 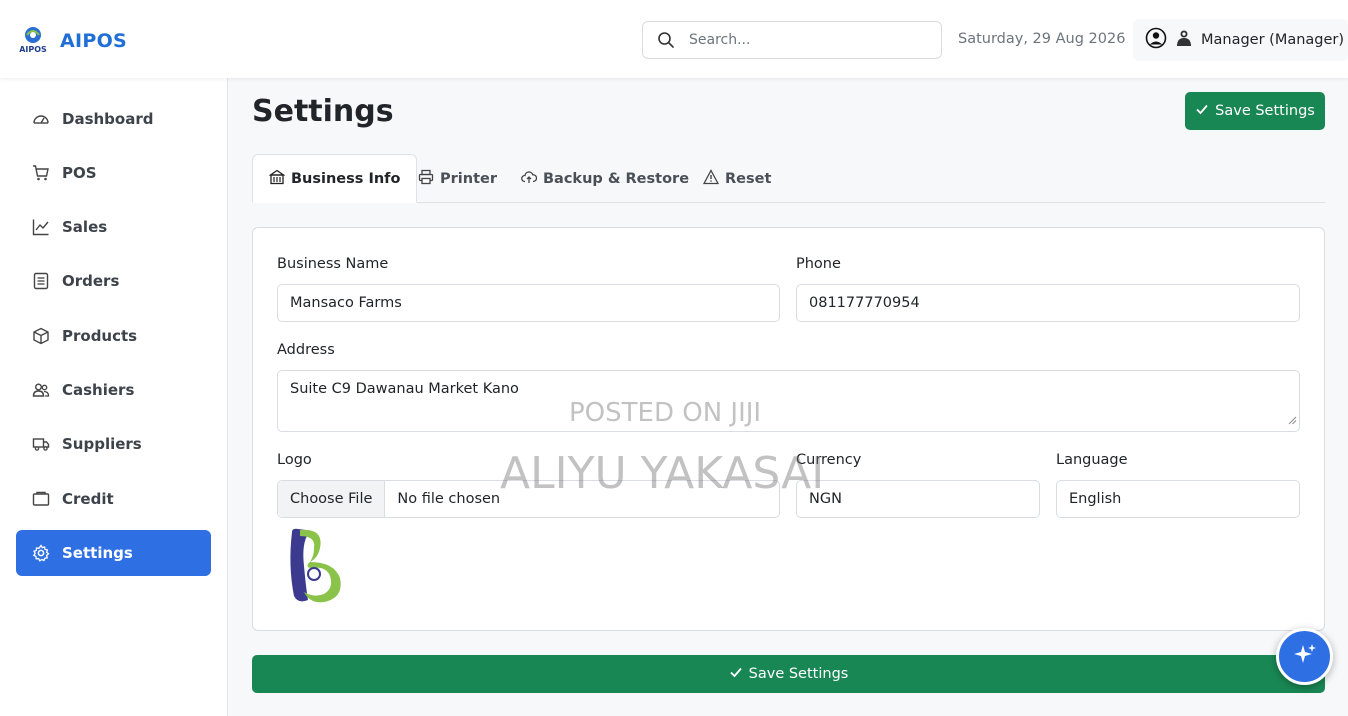 I want to click on tab-printer: Printer, so click(x=457, y=178).